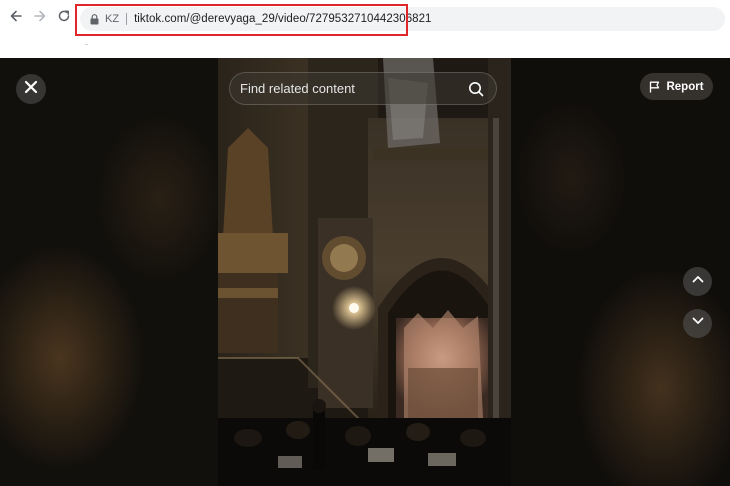 This screenshot has width=730, height=486. I want to click on arrow-right-icon, so click(40, 18).